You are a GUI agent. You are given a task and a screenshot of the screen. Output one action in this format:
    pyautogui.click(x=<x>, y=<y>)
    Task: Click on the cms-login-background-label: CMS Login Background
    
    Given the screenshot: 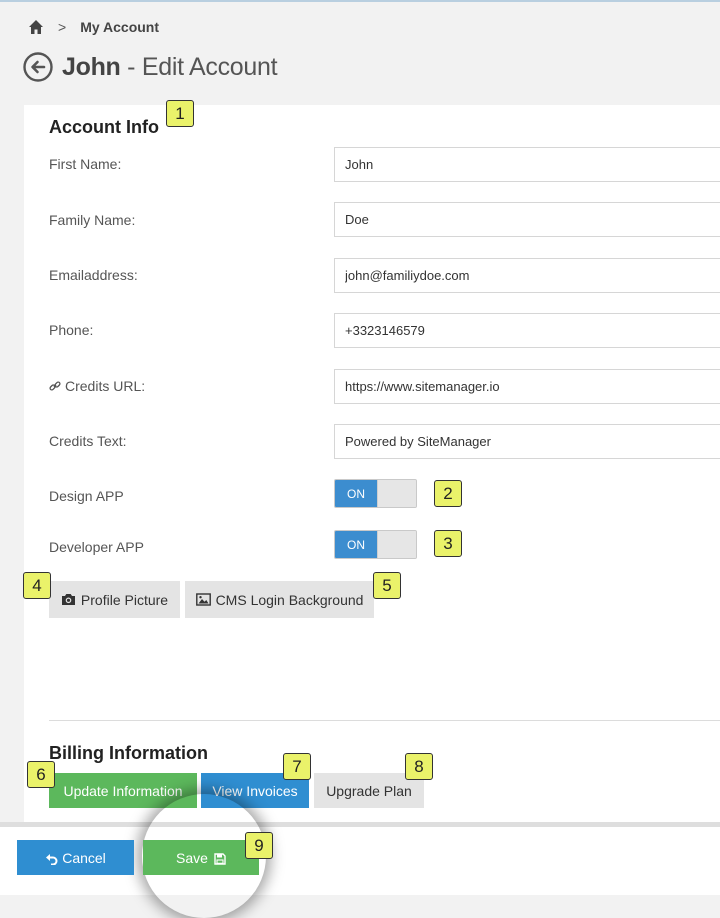 What is the action you would take?
    pyautogui.click(x=289, y=599)
    